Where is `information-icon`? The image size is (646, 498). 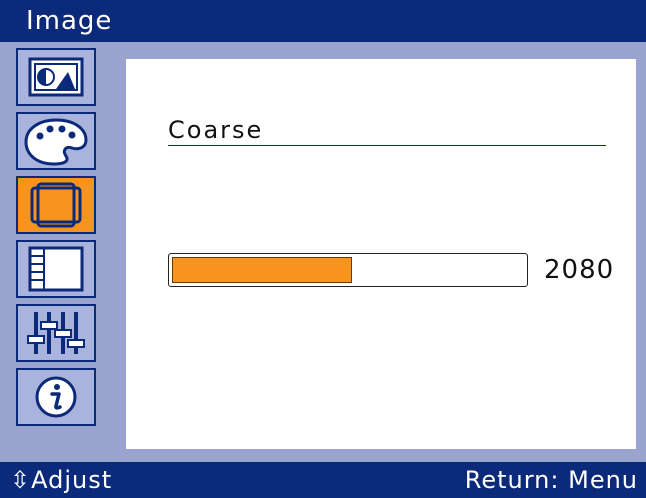 information-icon is located at coordinates (56, 397).